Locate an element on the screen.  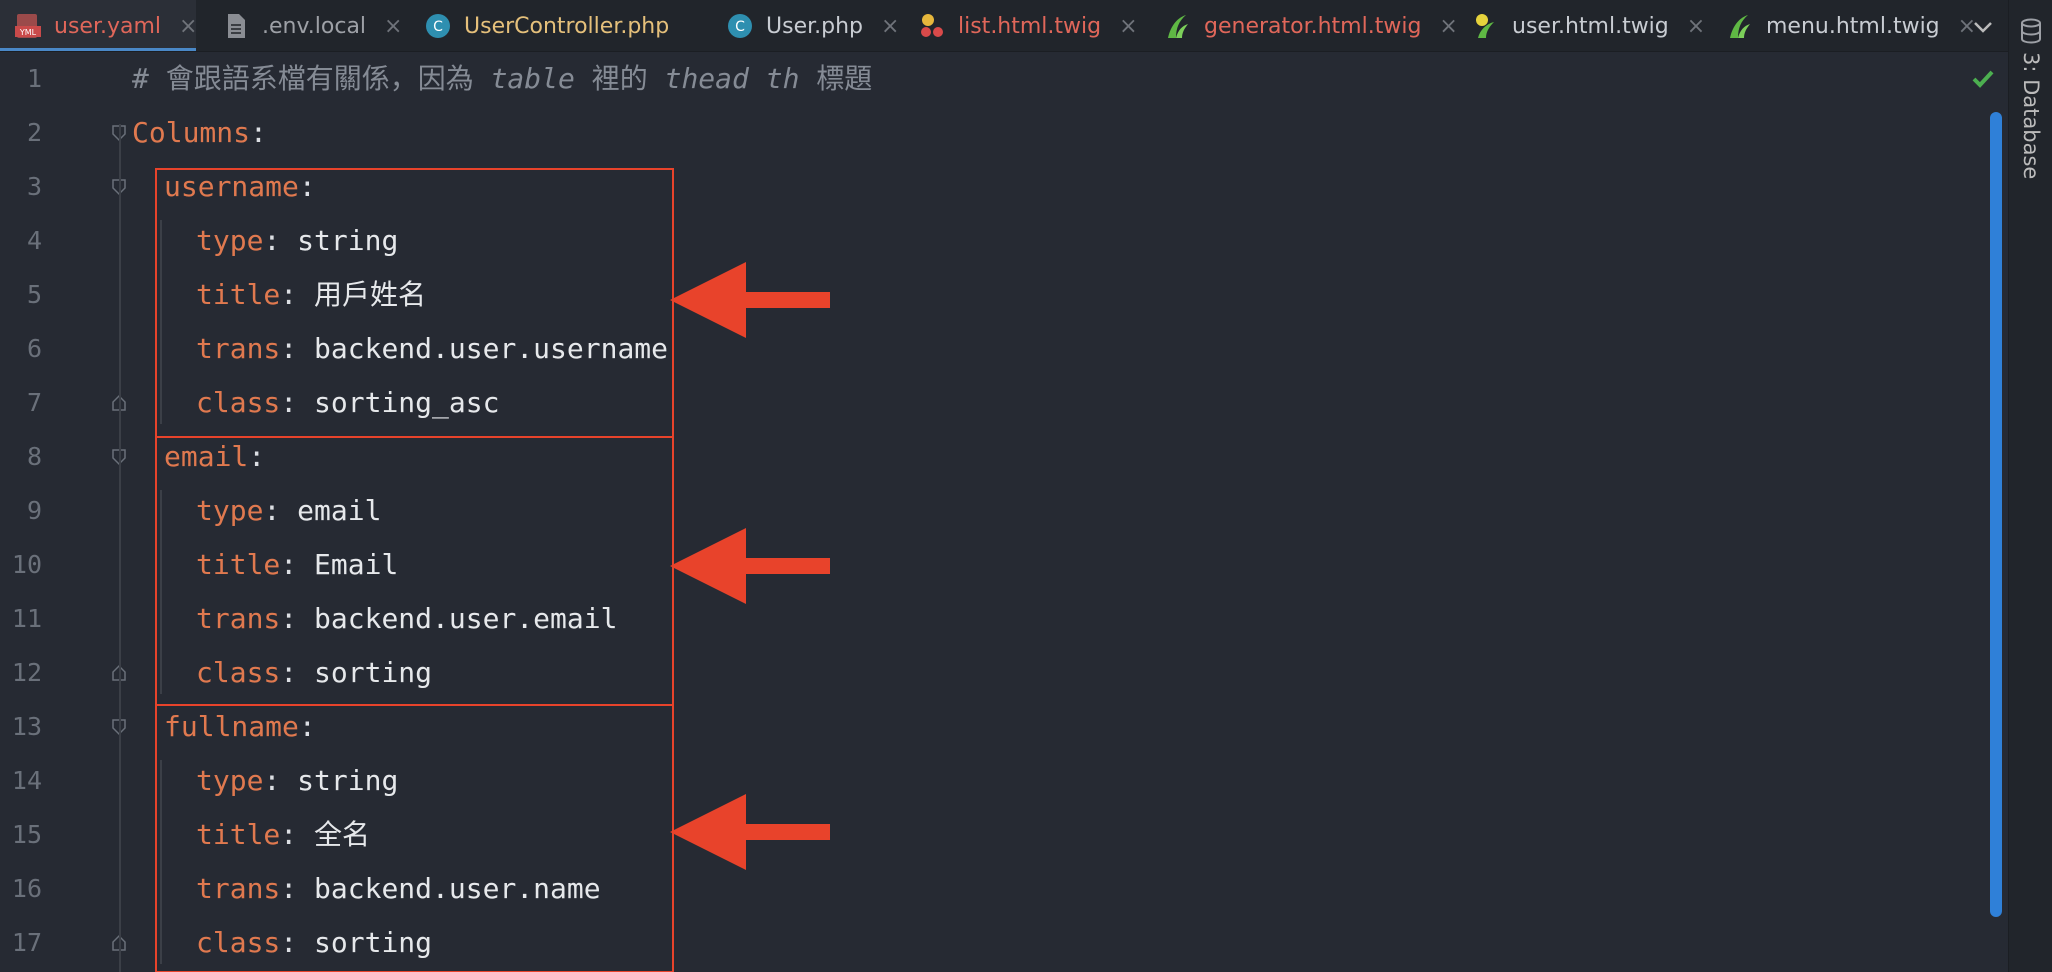
svg-text: YML is located at coordinates (28, 32).